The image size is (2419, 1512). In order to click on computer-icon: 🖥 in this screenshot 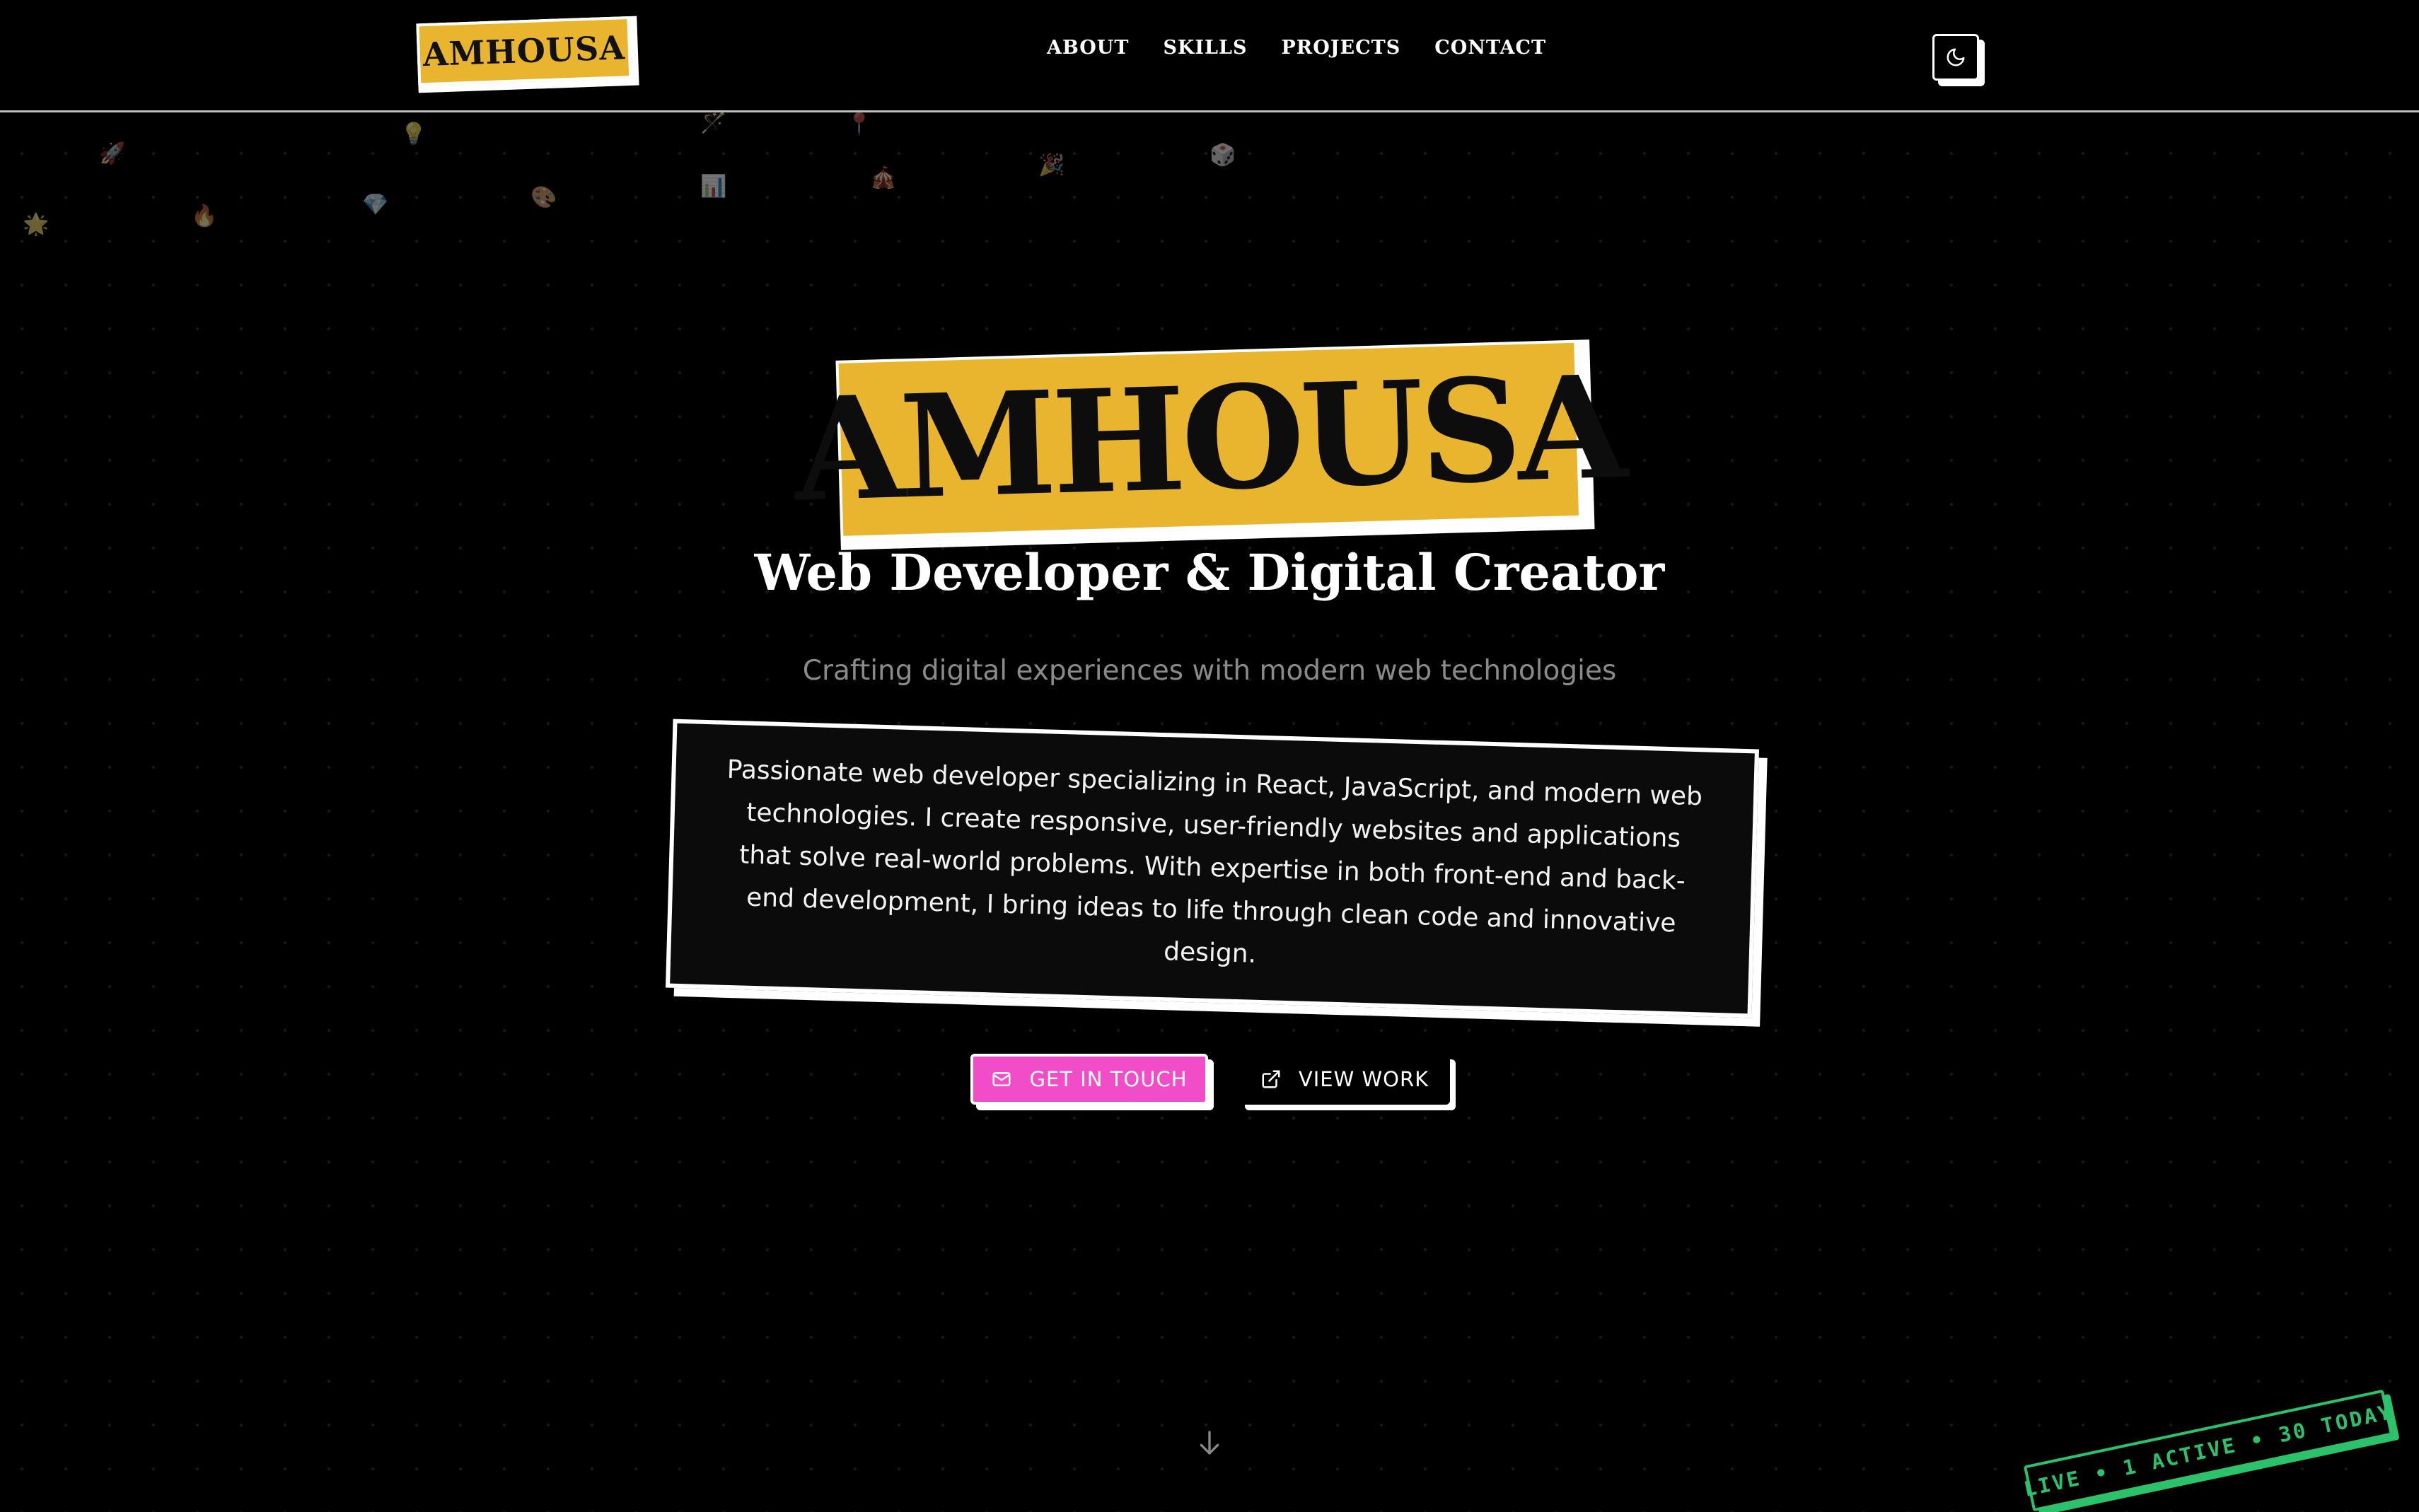, I will do `click(565, 127)`.